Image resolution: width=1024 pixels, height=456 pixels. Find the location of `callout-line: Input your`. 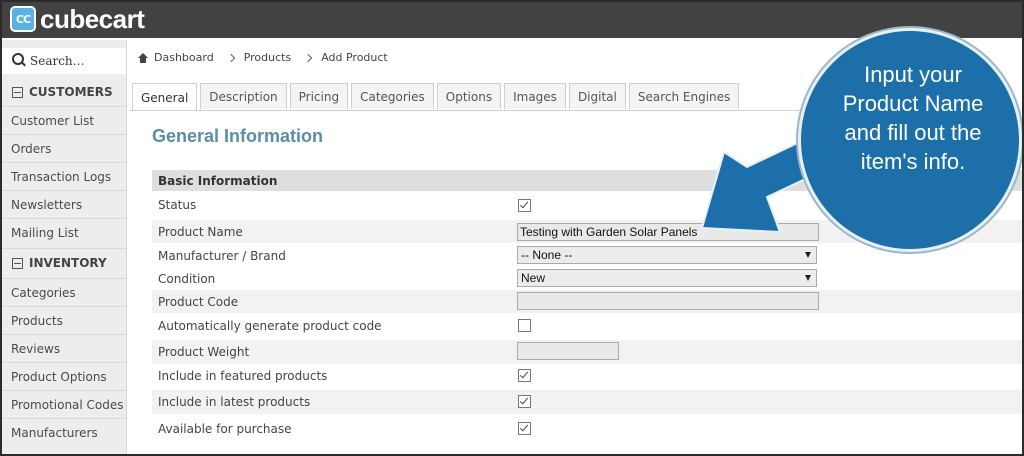

callout-line: Input your is located at coordinates (913, 74).